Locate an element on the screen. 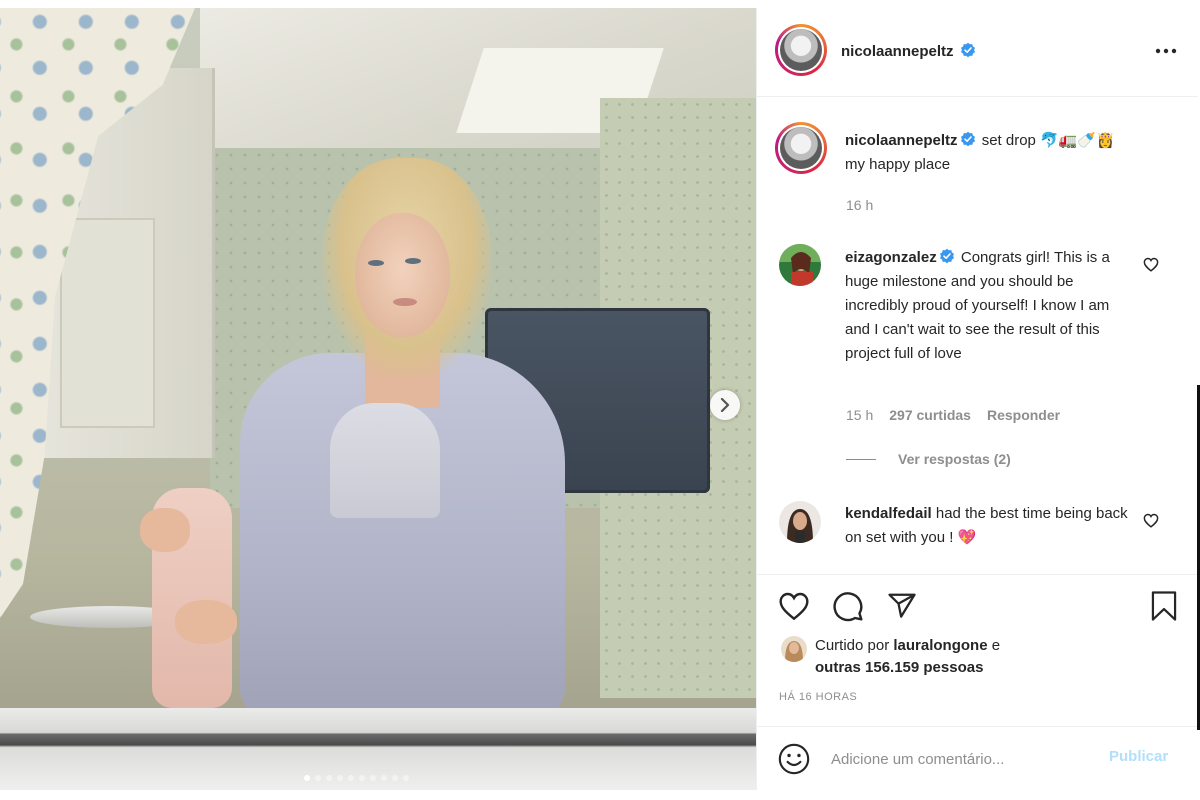 Image resolution: width=1200 pixels, height=800 pixels. photo-cabinet-door is located at coordinates (107, 323).